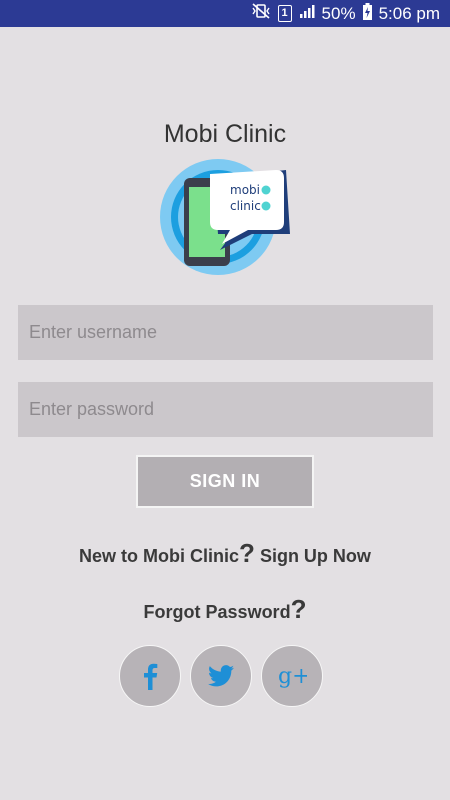  What do you see at coordinates (312, 556) in the screenshot?
I see `sign-up-now-label: Sign Up Now` at bounding box center [312, 556].